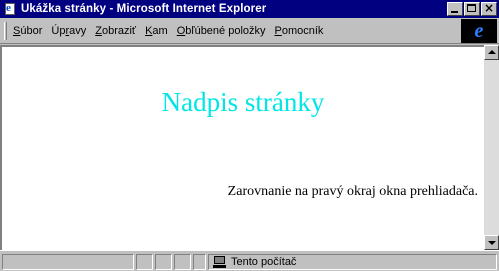  I want to click on menu-zobrazit: Zobraziť, so click(115, 31).